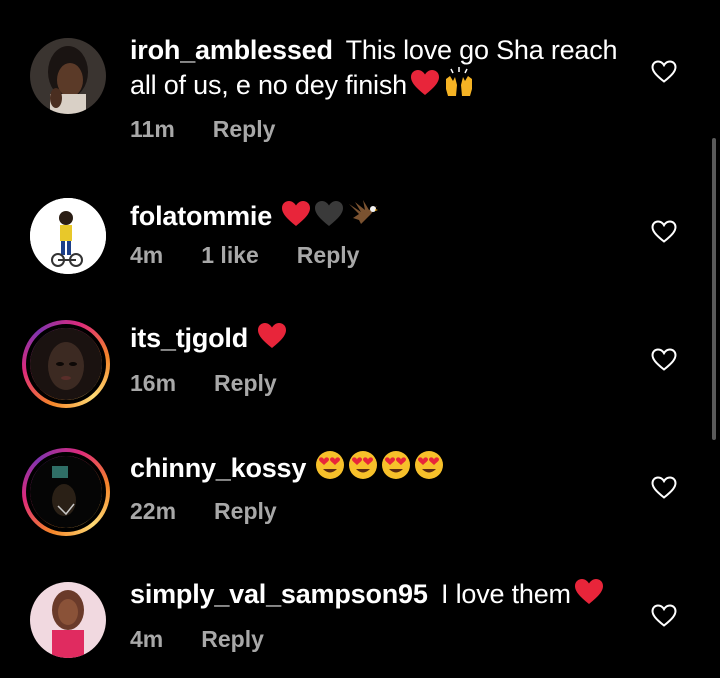 This screenshot has height=678, width=720. What do you see at coordinates (218, 468) in the screenshot?
I see `comment-username: chinny_kossy` at bounding box center [218, 468].